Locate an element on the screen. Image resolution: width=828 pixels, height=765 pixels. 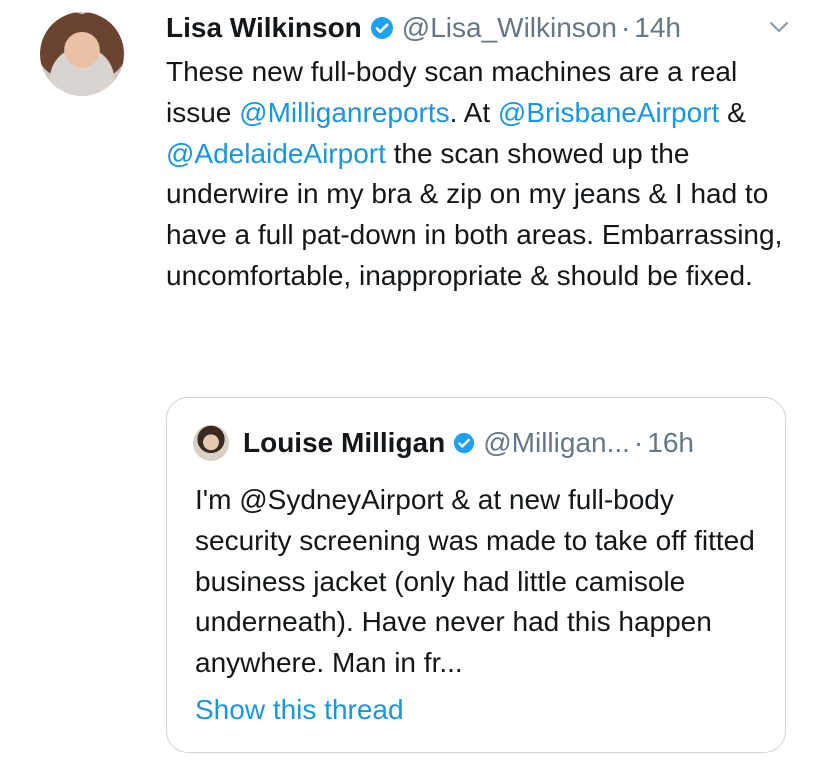
tweet-text-part: . At is located at coordinates (473, 112).